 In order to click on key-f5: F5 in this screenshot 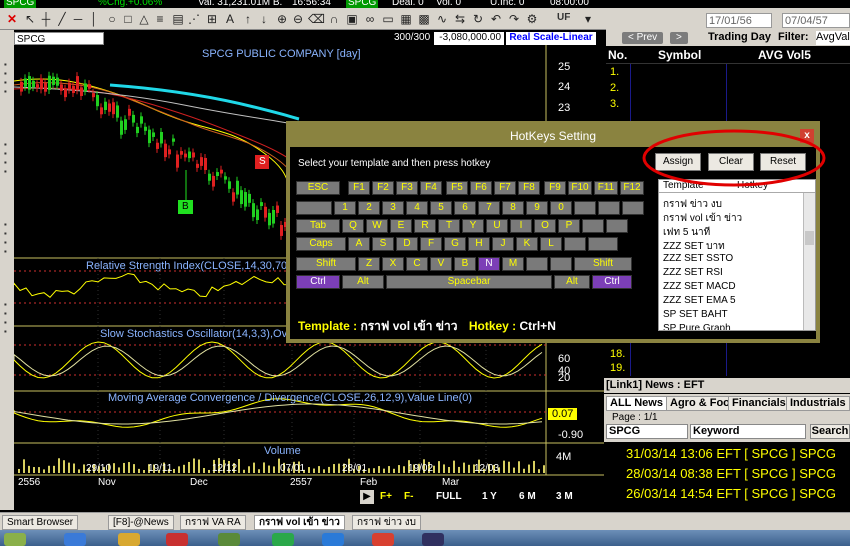, I will do `click(457, 188)`.